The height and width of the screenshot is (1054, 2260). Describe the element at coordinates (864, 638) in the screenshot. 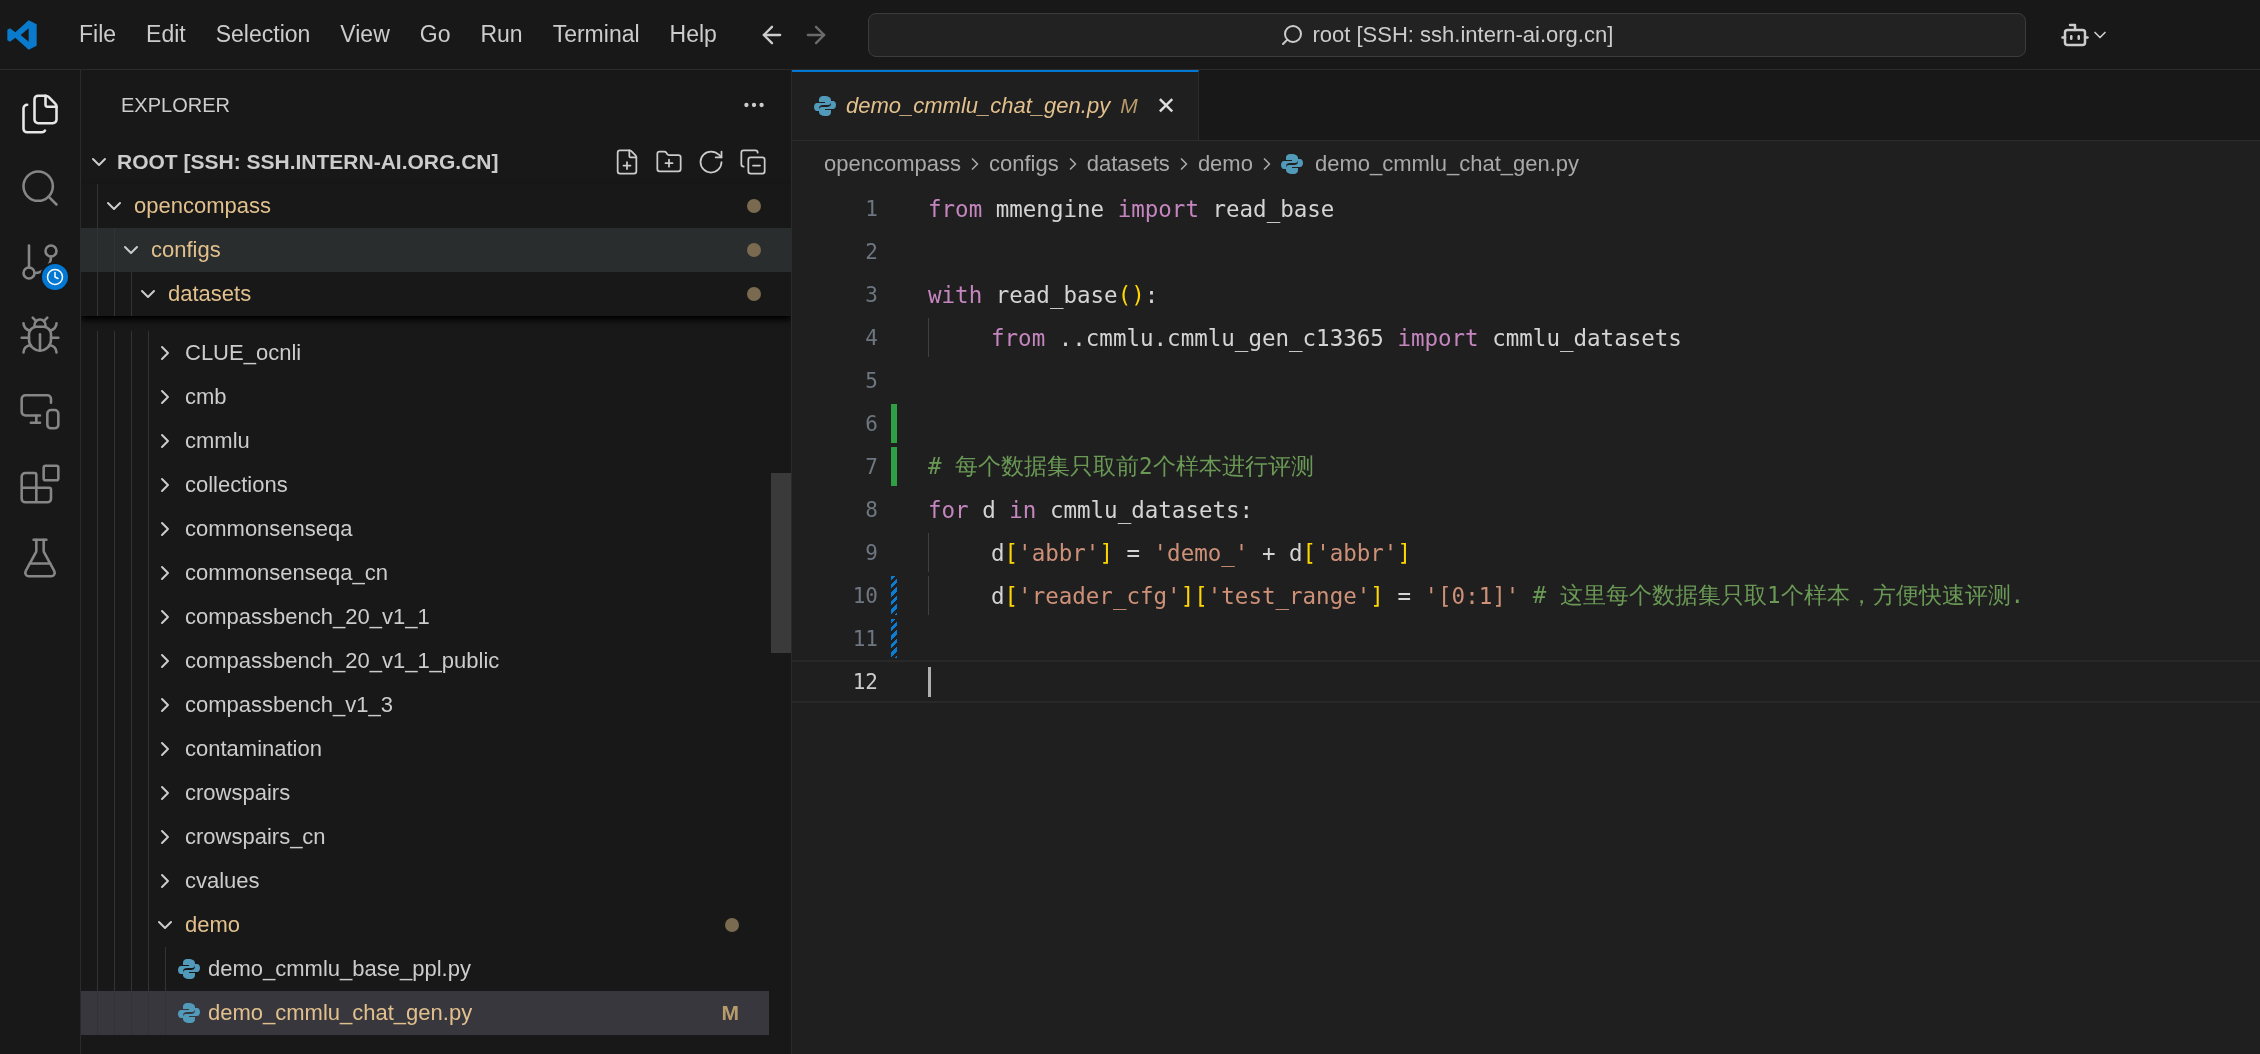

I see `line-number: 11` at that location.